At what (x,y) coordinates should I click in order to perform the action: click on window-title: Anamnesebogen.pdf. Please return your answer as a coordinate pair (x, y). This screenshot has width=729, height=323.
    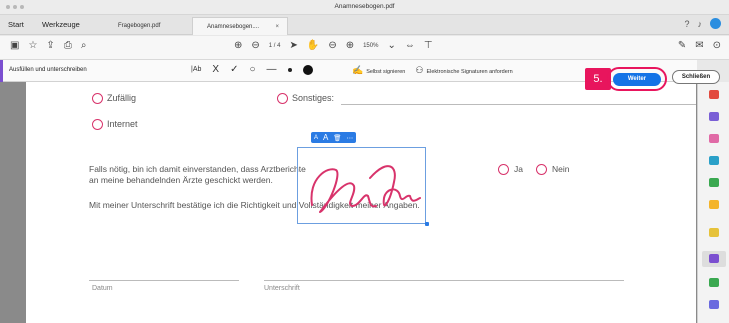
    Looking at the image, I should click on (364, 6).